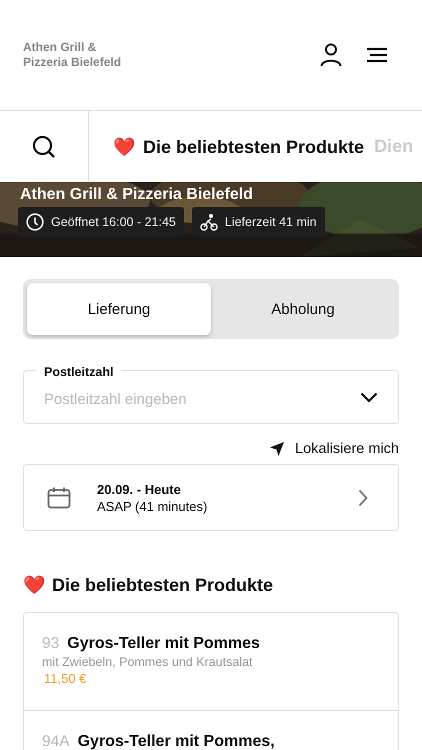 This screenshot has height=750, width=422. What do you see at coordinates (35, 222) in the screenshot?
I see `clock-icon` at bounding box center [35, 222].